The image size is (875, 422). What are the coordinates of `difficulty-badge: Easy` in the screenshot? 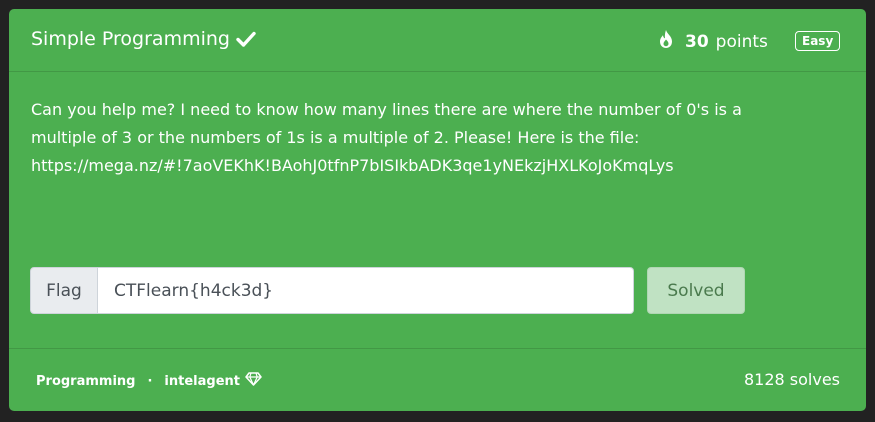 It's located at (818, 41).